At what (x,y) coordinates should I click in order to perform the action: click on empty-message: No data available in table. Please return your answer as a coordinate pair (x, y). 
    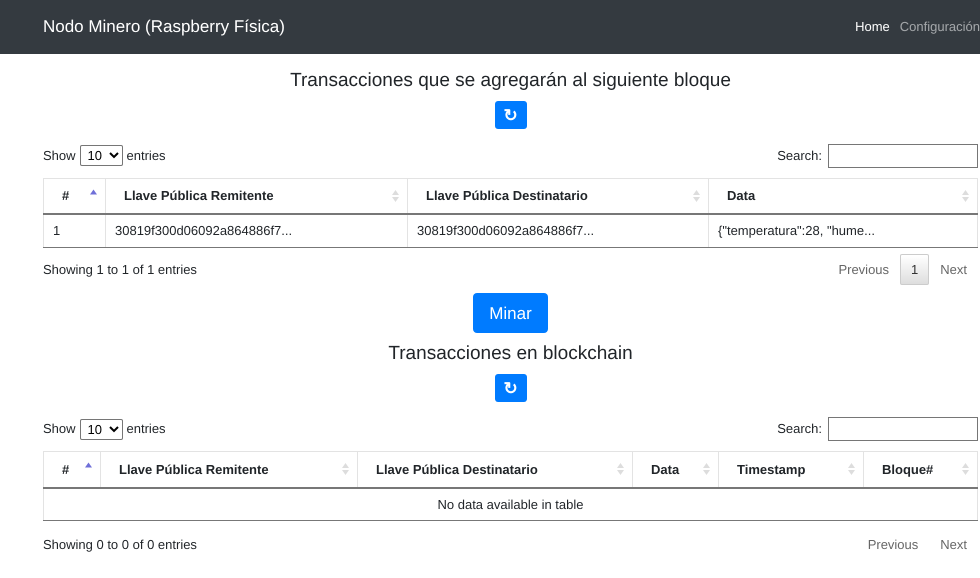
    Looking at the image, I should click on (511, 504).